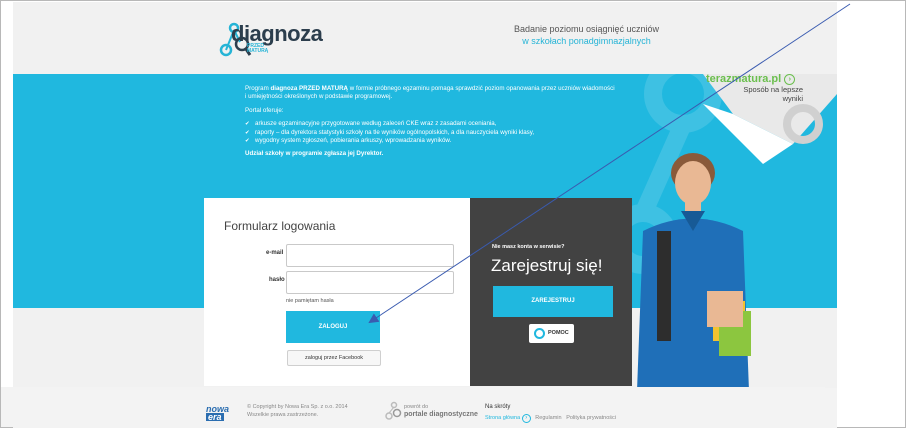 The image size is (906, 428). What do you see at coordinates (309, 88) in the screenshot?
I see `intro-p1-bold: diagnoza PRZED MATURĄ` at bounding box center [309, 88].